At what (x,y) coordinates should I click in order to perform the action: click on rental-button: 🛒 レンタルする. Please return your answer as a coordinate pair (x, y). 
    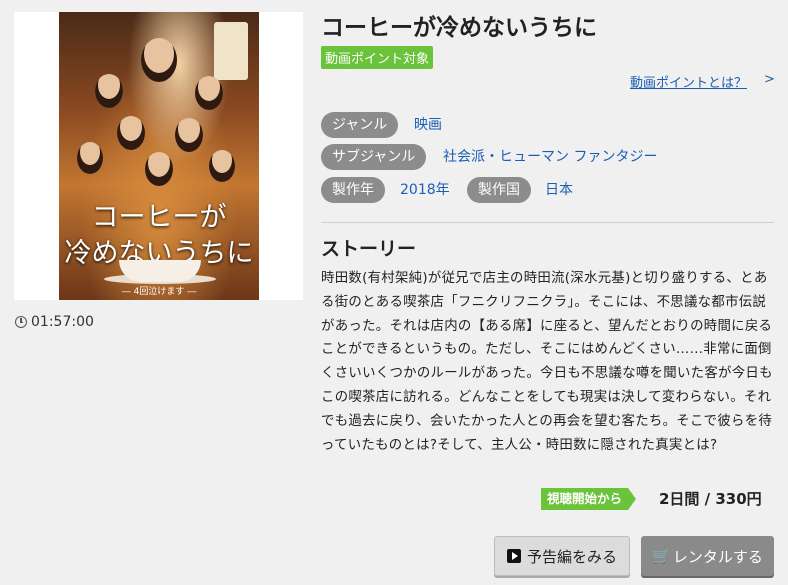
    Looking at the image, I should click on (707, 556).